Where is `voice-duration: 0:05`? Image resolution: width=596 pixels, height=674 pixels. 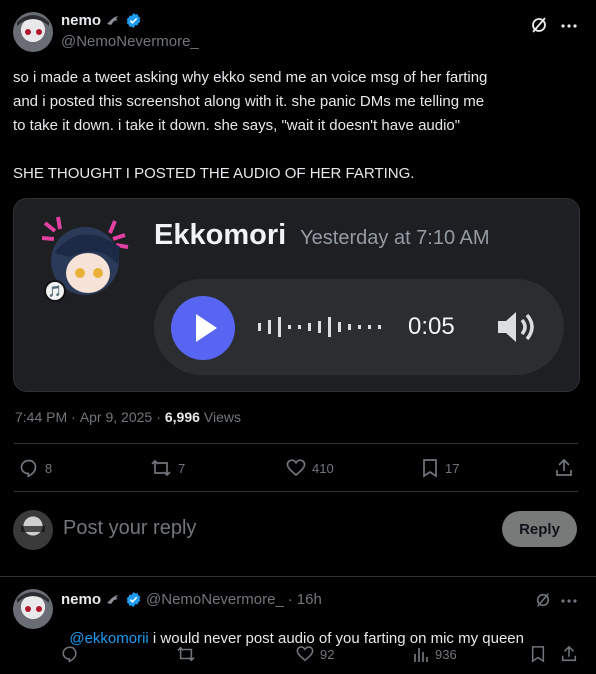 voice-duration: 0:05 is located at coordinates (431, 326).